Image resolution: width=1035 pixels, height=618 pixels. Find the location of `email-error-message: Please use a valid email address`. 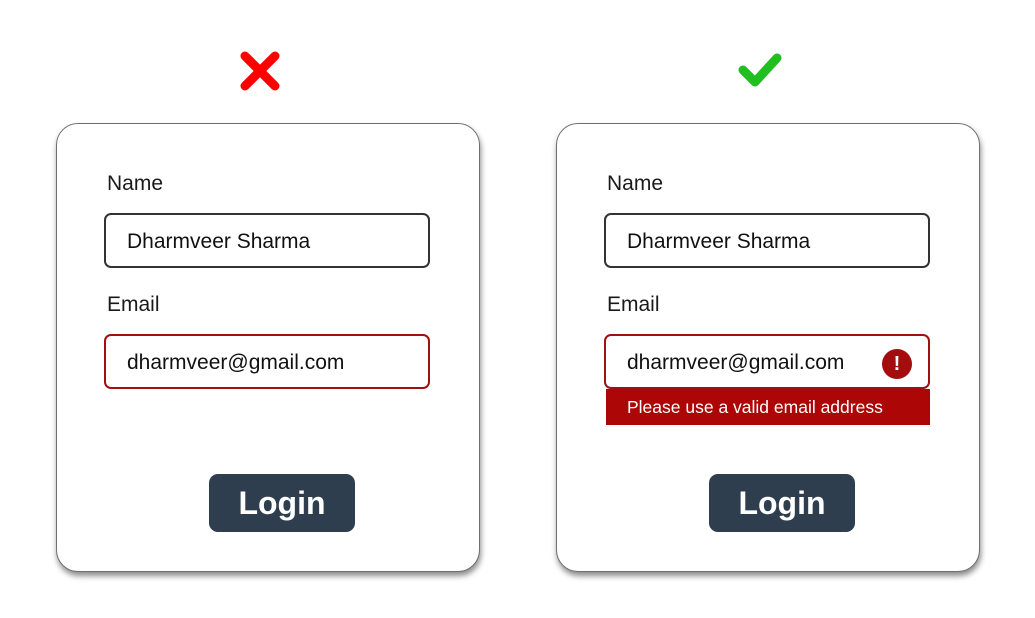

email-error-message: Please use a valid email address is located at coordinates (768, 407).